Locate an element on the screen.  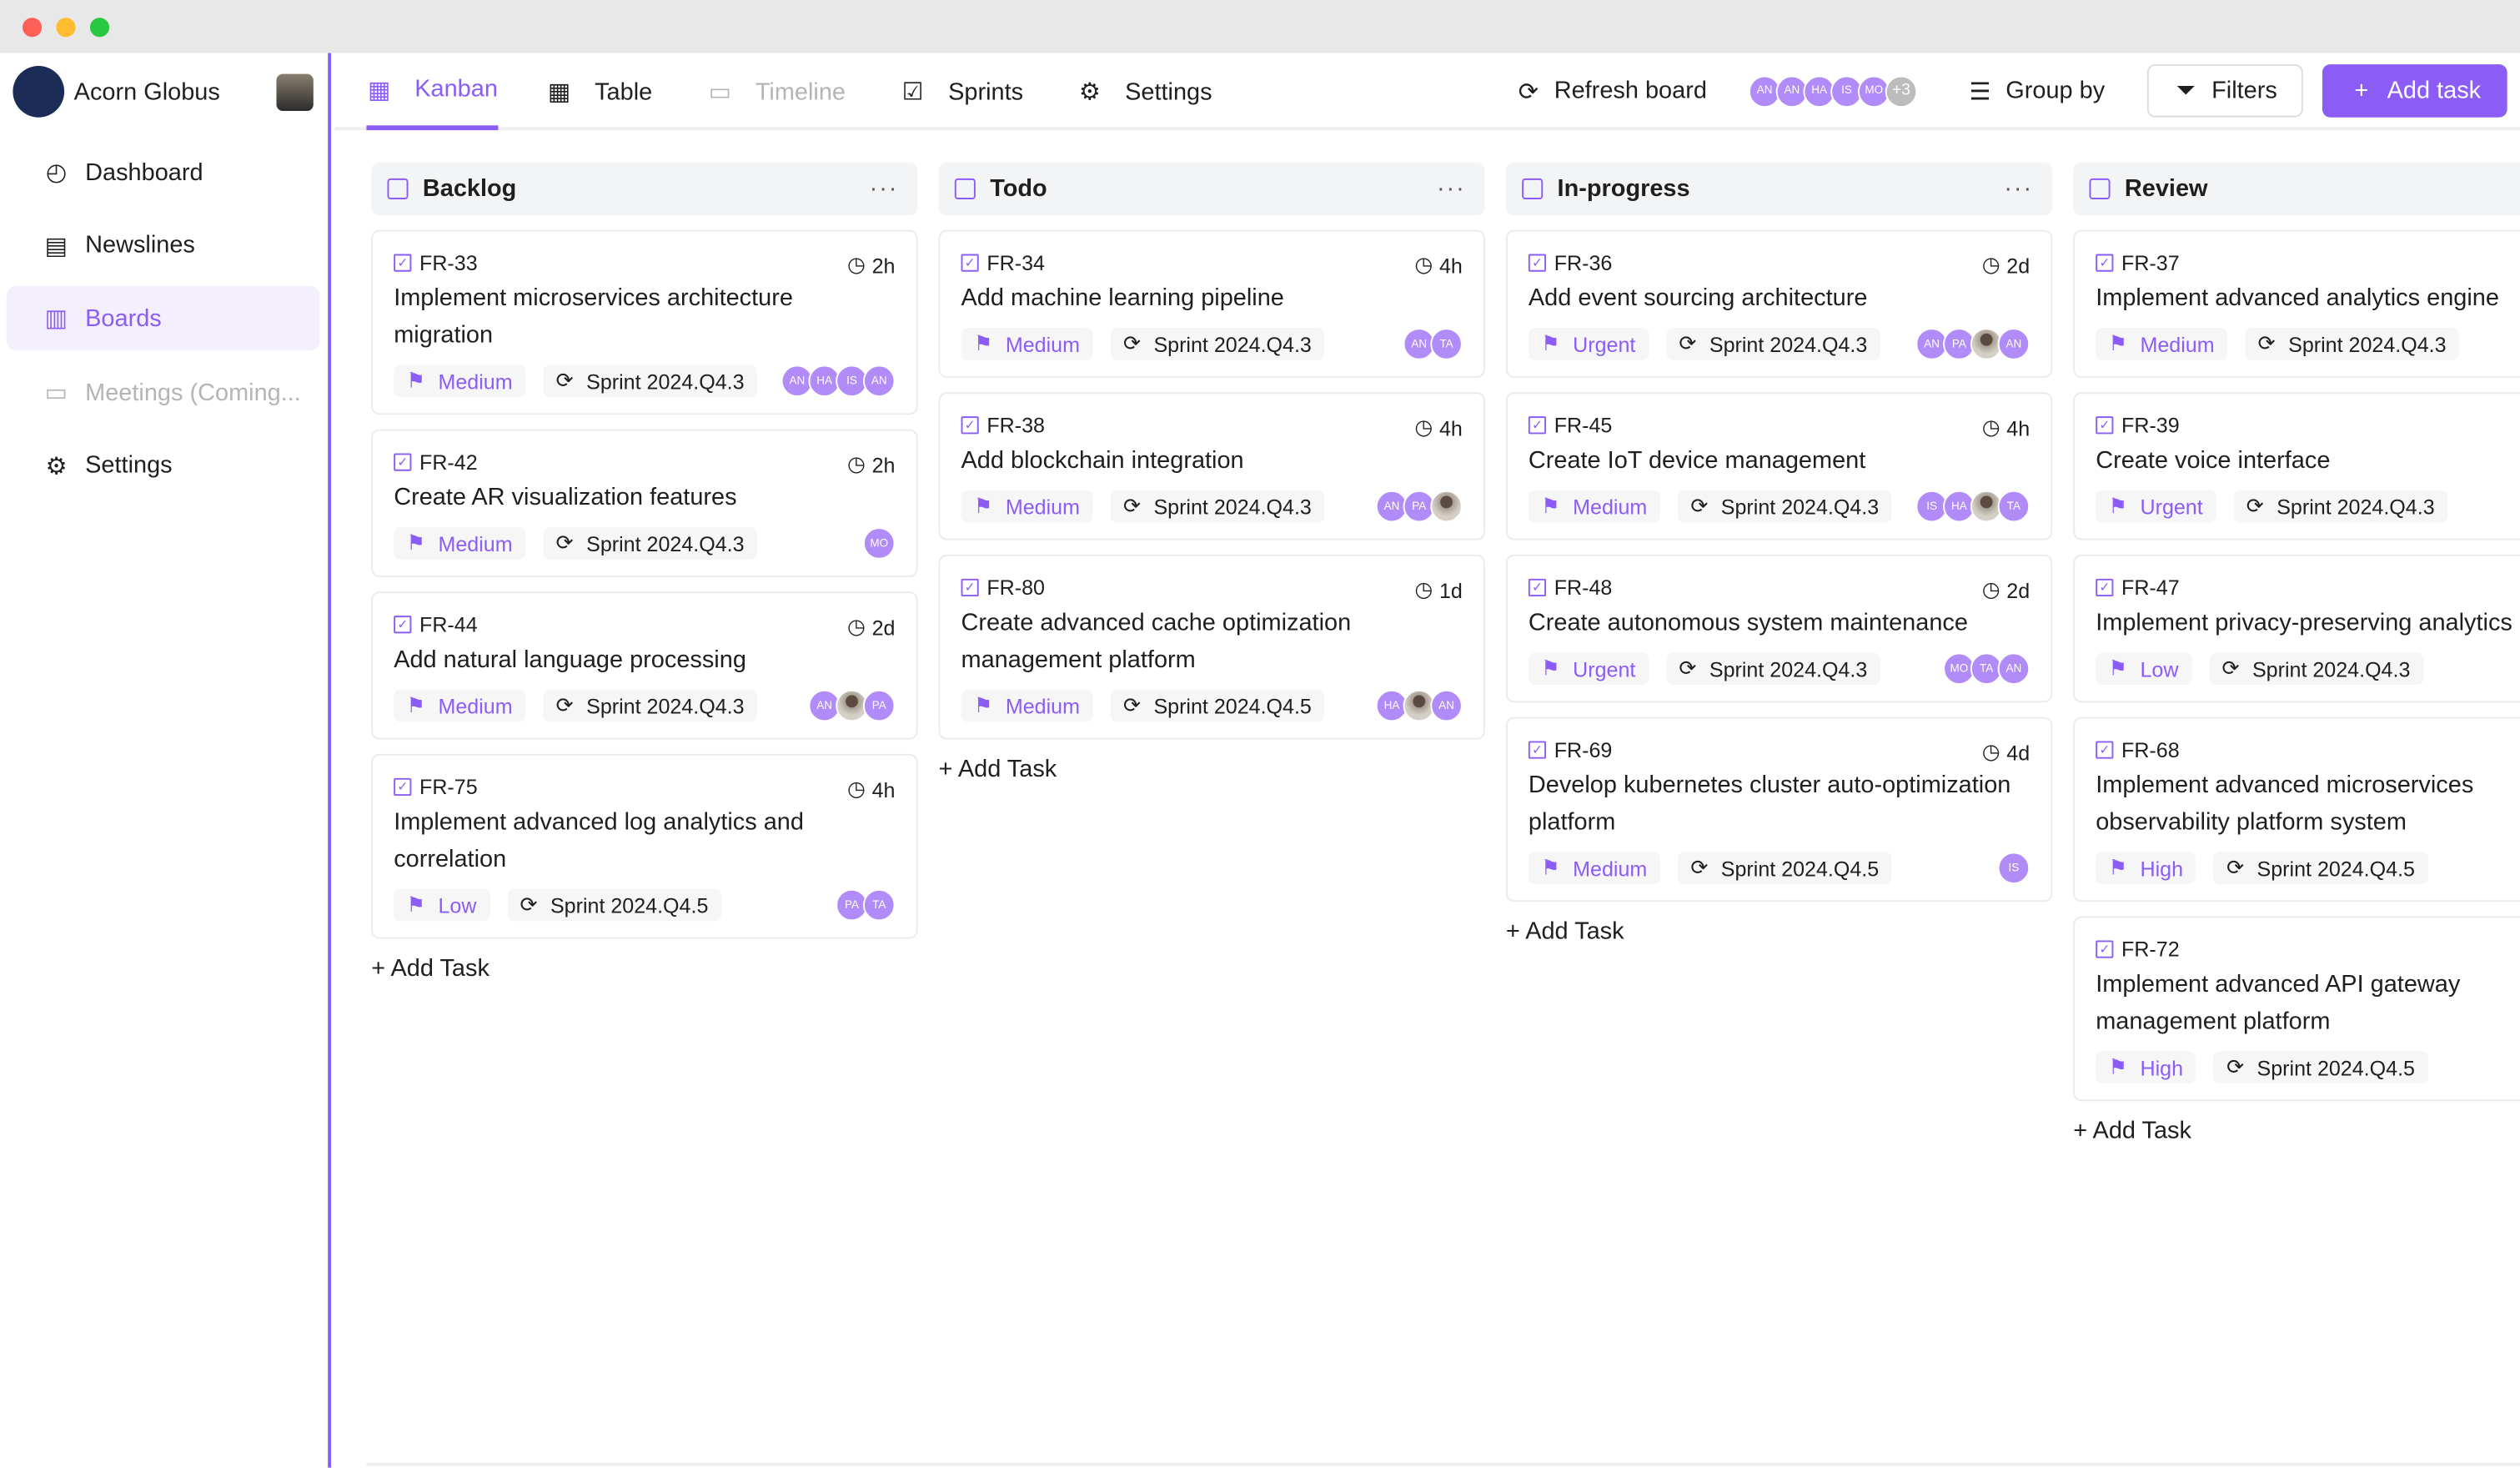
tab-table: ▦ Table is located at coordinates (599, 92).